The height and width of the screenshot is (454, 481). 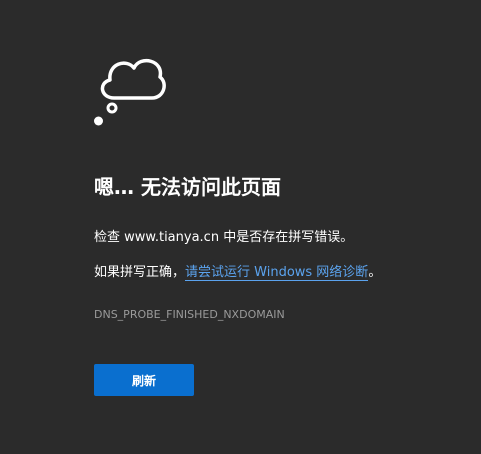 What do you see at coordinates (130, 92) in the screenshot?
I see `cloud-thought-bubble-icon` at bounding box center [130, 92].